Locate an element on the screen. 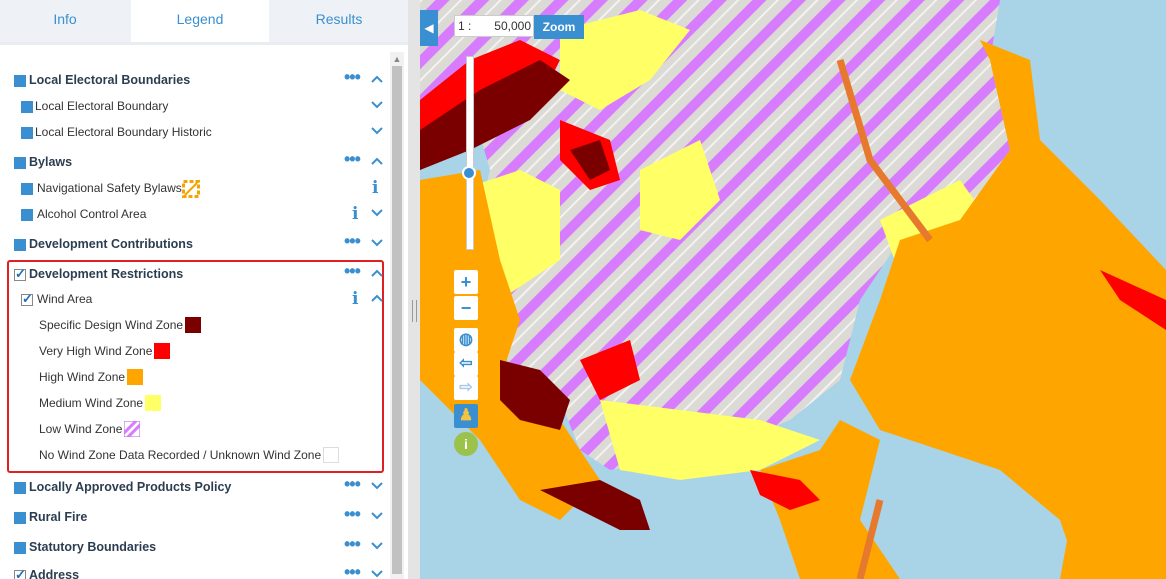  legend-label: Low Wind Zone is located at coordinates (81, 429).